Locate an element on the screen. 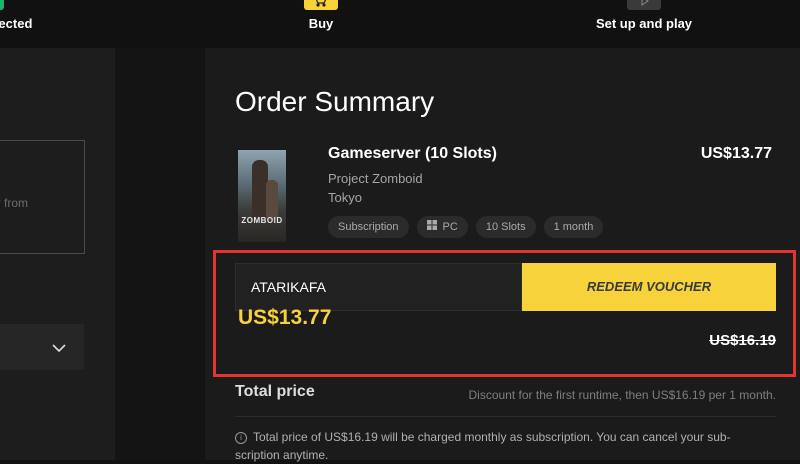 This screenshot has height=464, width=800. tag-subscription: Subscription is located at coordinates (368, 227).